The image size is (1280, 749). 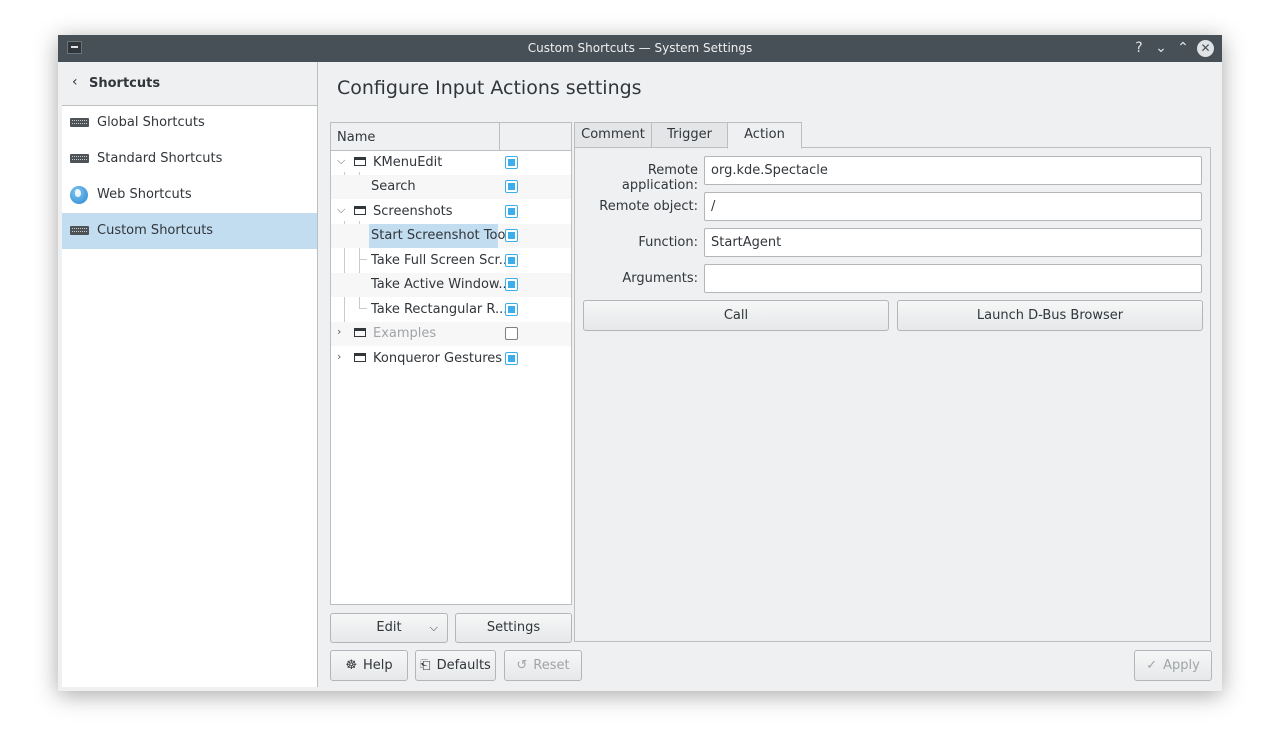 What do you see at coordinates (405, 333) in the screenshot?
I see `tree-row-label: Examples` at bounding box center [405, 333].